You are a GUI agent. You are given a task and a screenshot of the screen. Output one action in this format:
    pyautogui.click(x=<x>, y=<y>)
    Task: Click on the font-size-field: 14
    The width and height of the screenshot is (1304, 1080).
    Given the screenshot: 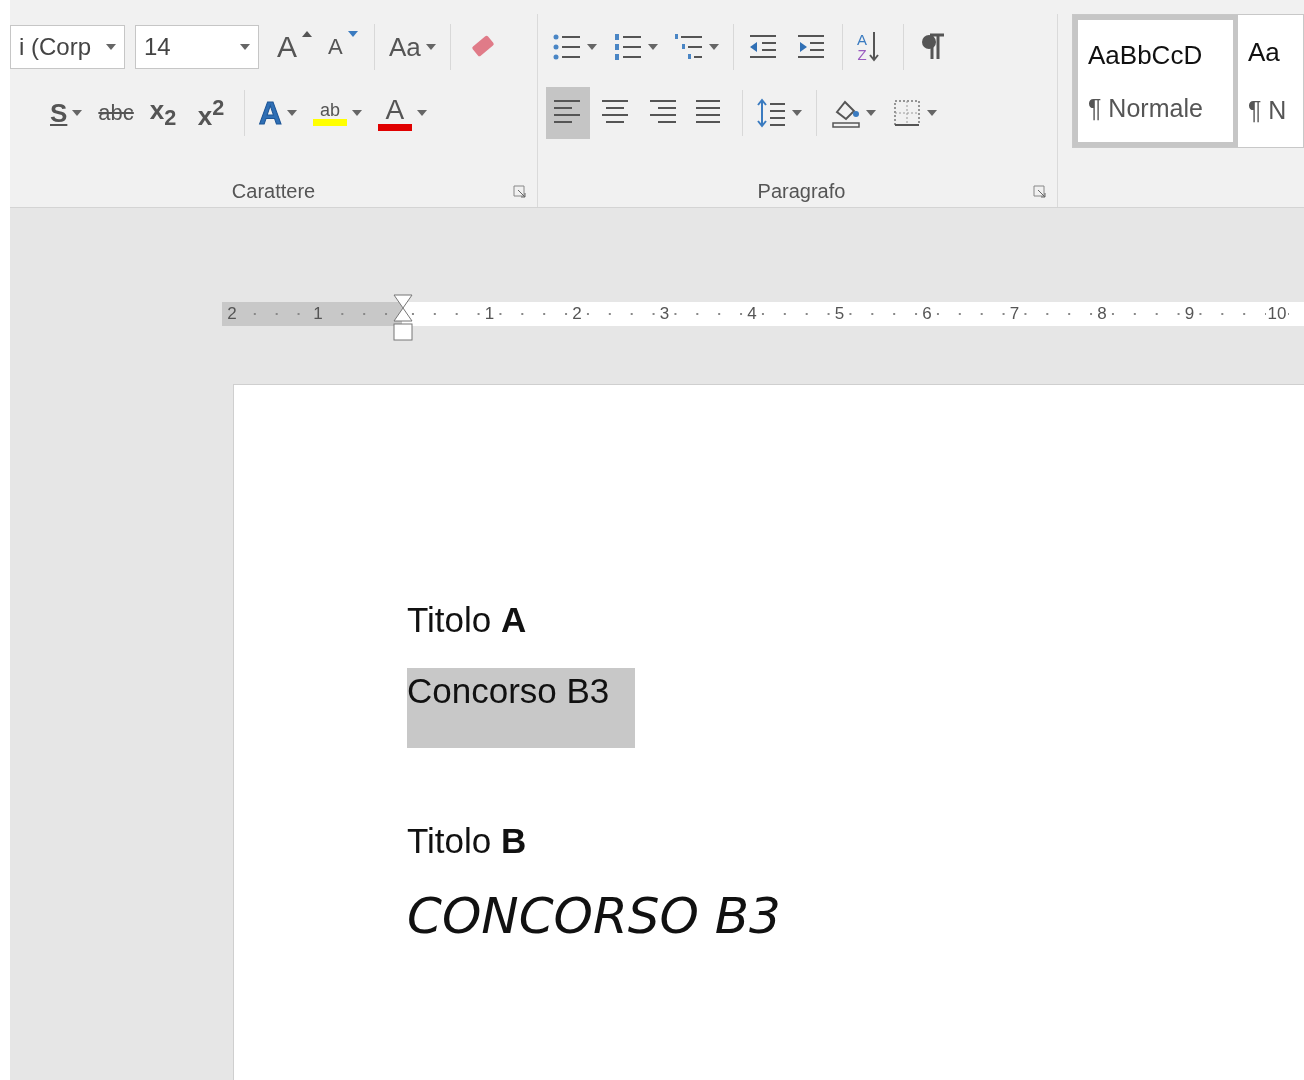 What is the action you would take?
    pyautogui.click(x=197, y=47)
    